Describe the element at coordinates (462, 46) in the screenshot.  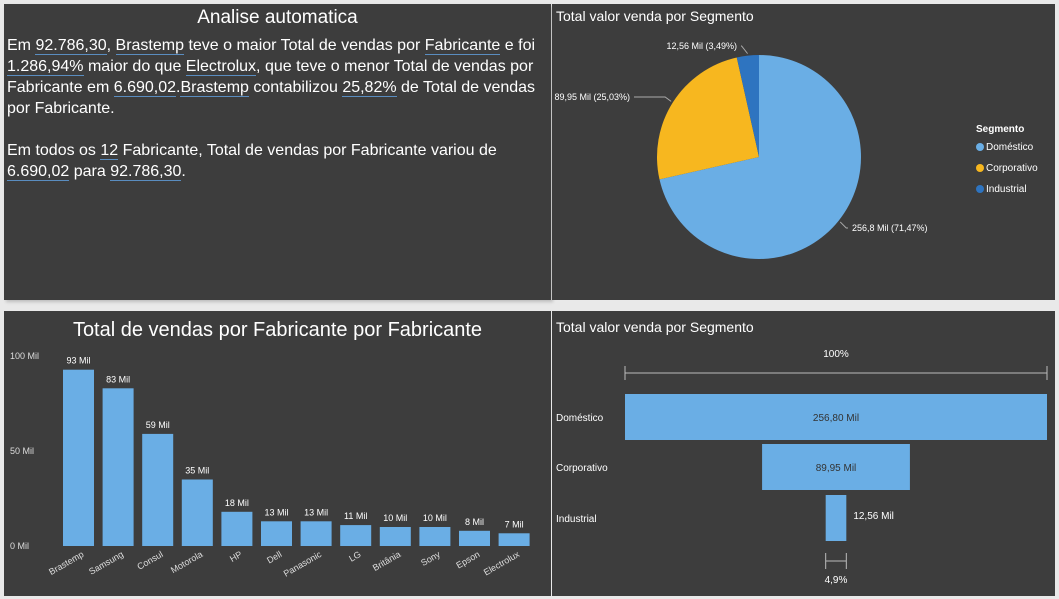
I see `highlight-value: Fabricante` at that location.